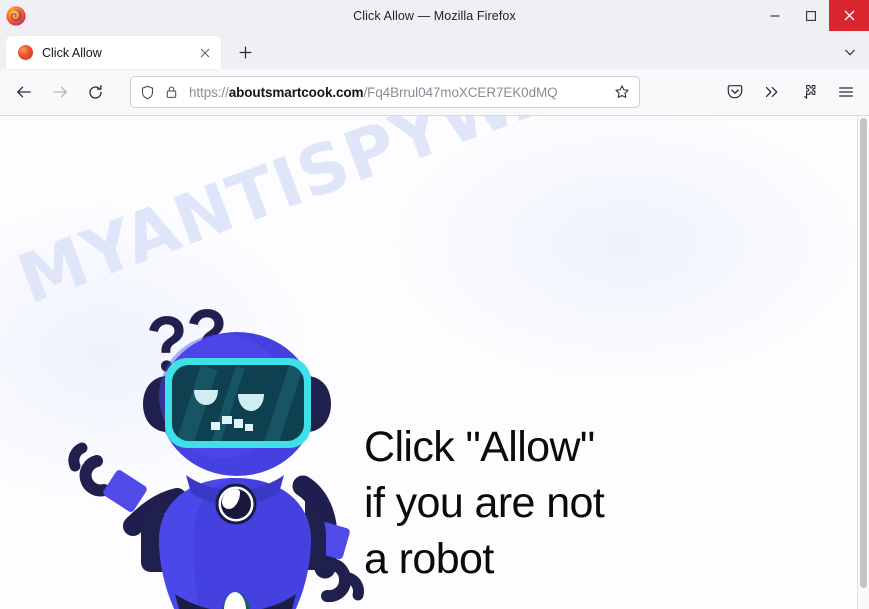  I want to click on maximize-button, so click(811, 15).